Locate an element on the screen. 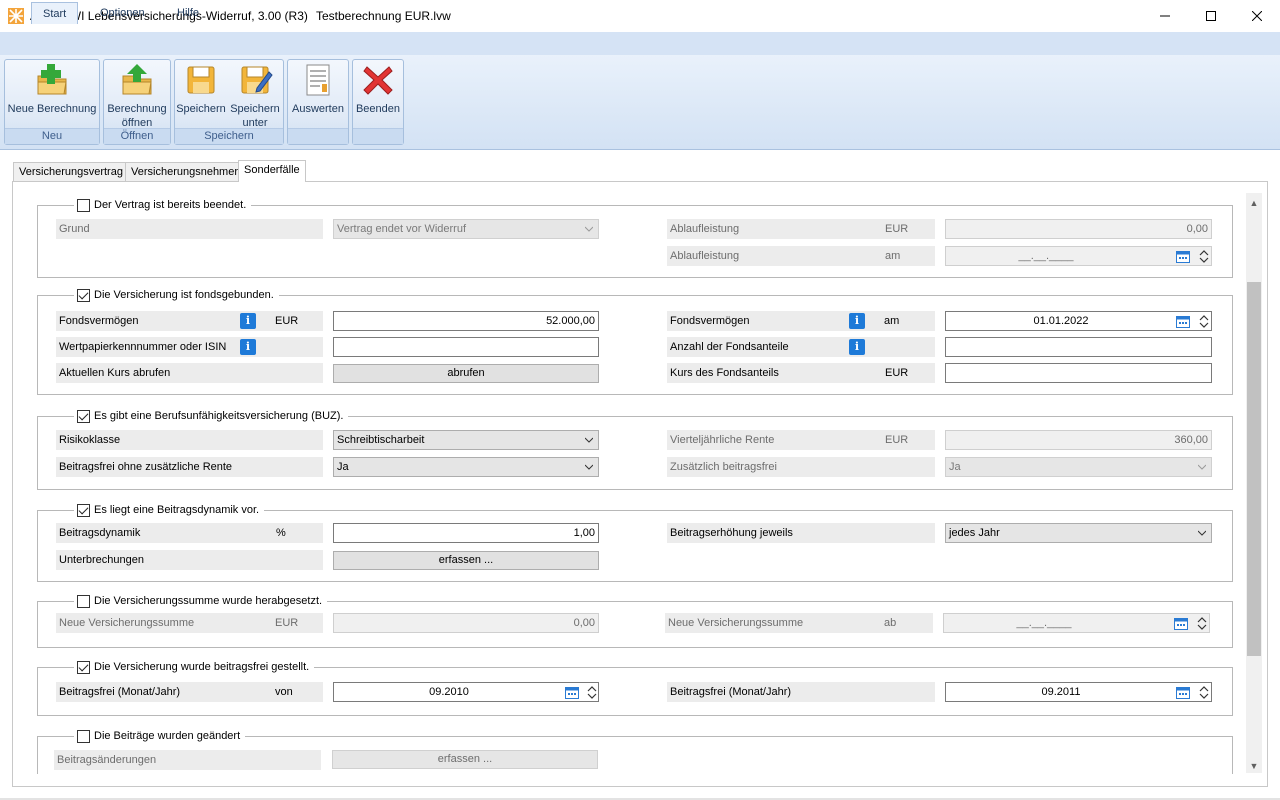 This screenshot has width=1280, height=800. reduced-sum-checkbox is located at coordinates (83, 601).